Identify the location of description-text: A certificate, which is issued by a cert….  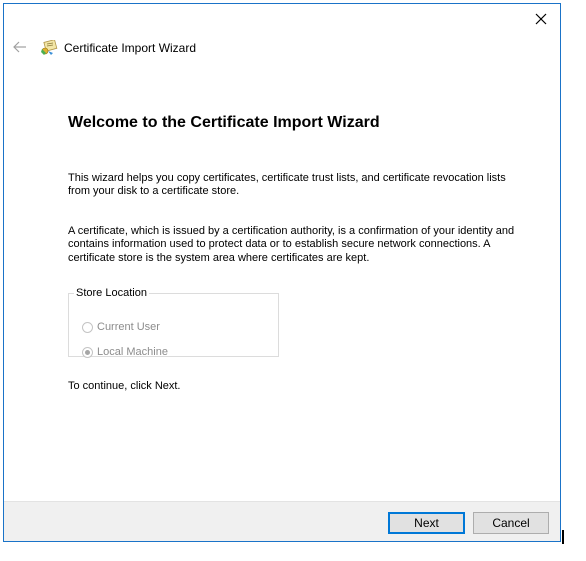
(291, 244).